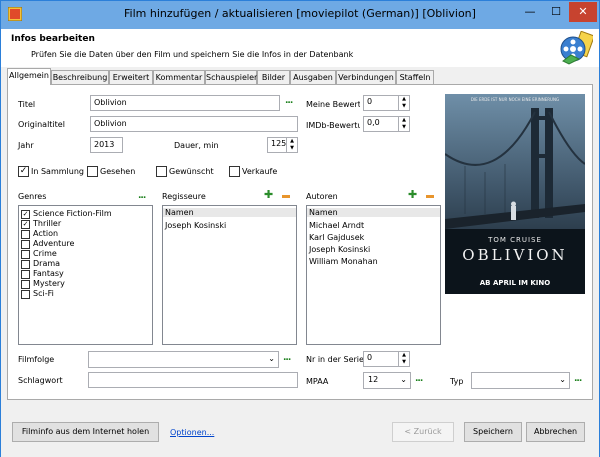  What do you see at coordinates (336, 237) in the screenshot?
I see `list-item: Karl Gajdusek` at bounding box center [336, 237].